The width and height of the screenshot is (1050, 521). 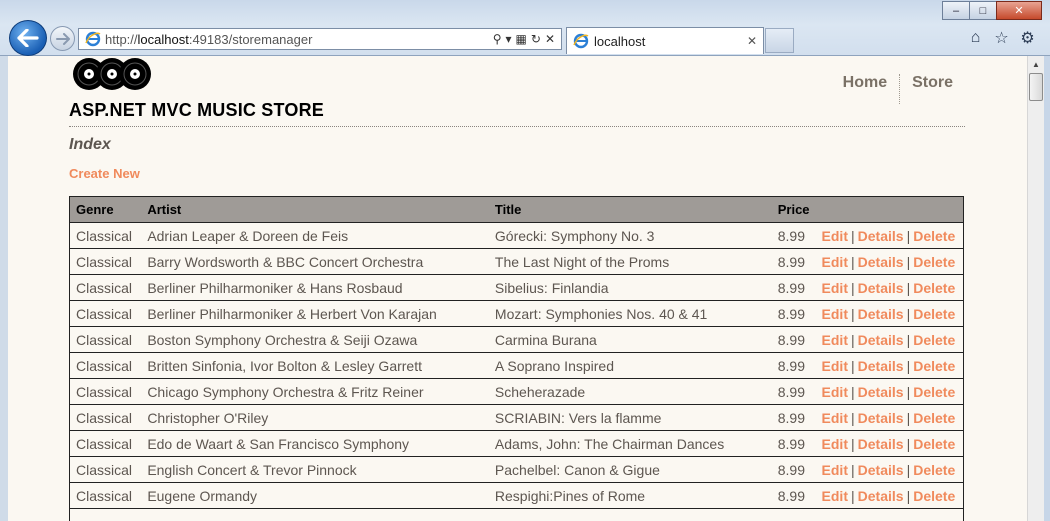 What do you see at coordinates (121, 39) in the screenshot?
I see `url-scheme: http://` at bounding box center [121, 39].